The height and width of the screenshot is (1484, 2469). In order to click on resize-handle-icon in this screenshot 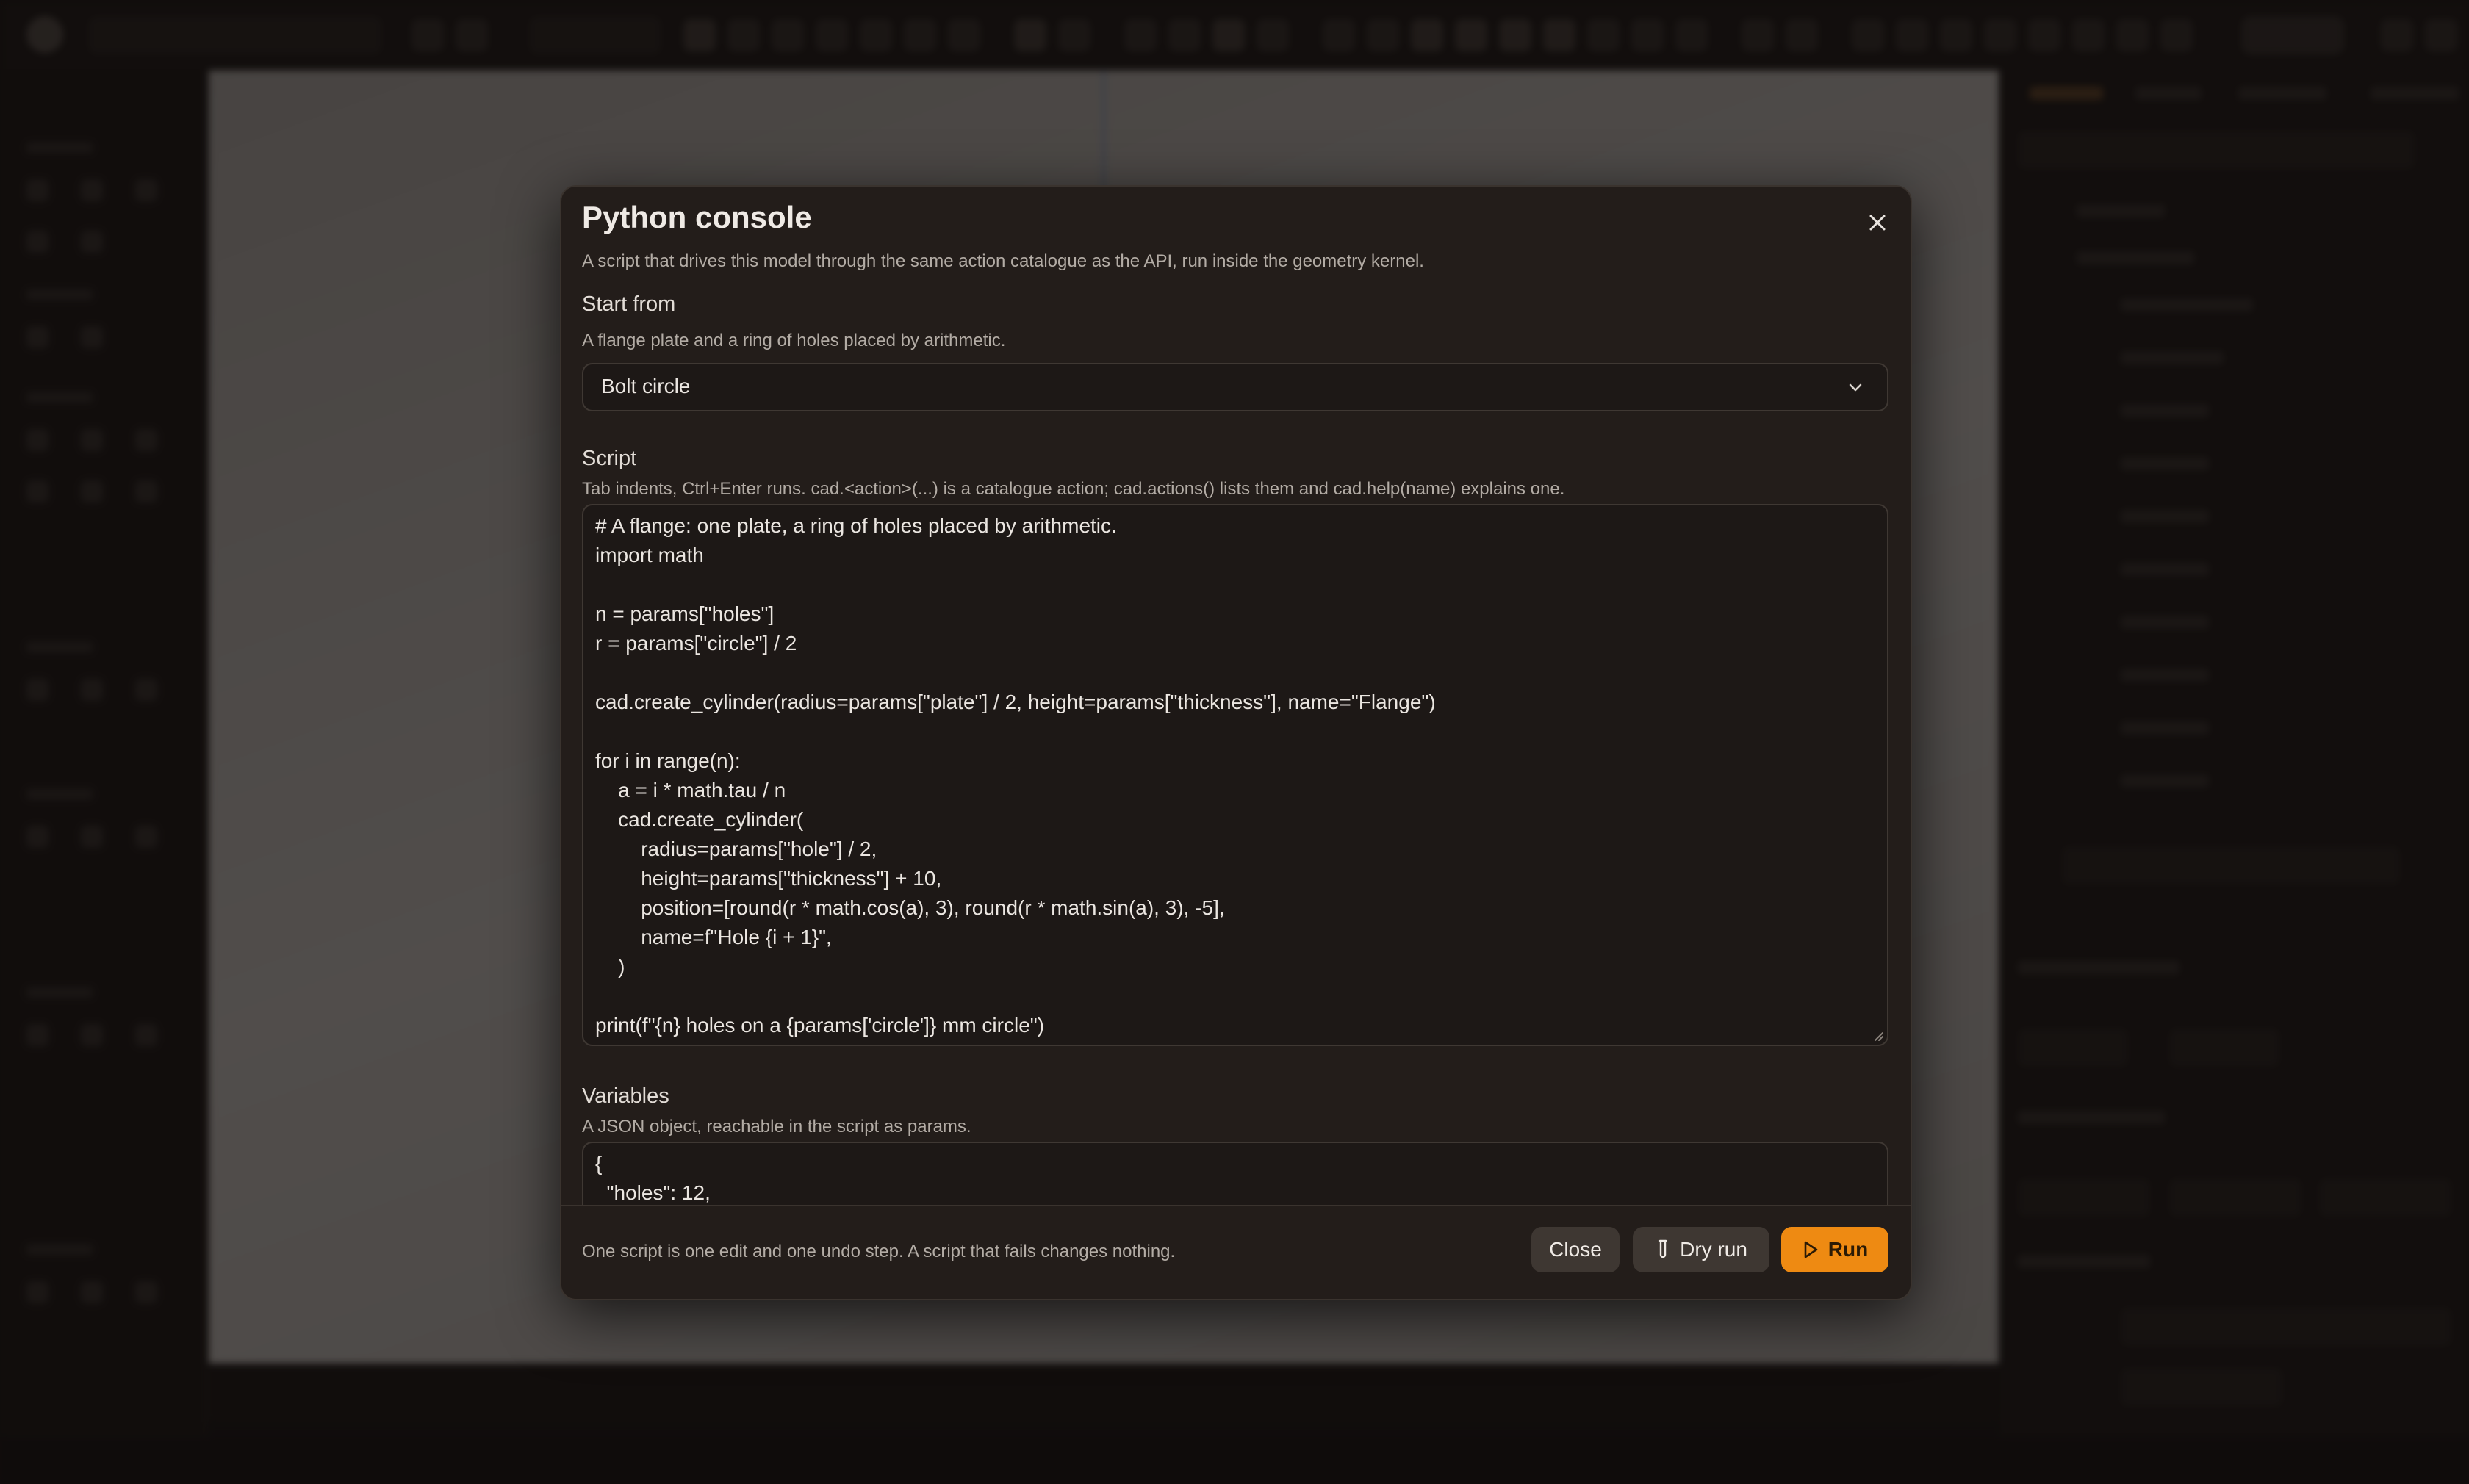, I will do `click(1878, 1037)`.